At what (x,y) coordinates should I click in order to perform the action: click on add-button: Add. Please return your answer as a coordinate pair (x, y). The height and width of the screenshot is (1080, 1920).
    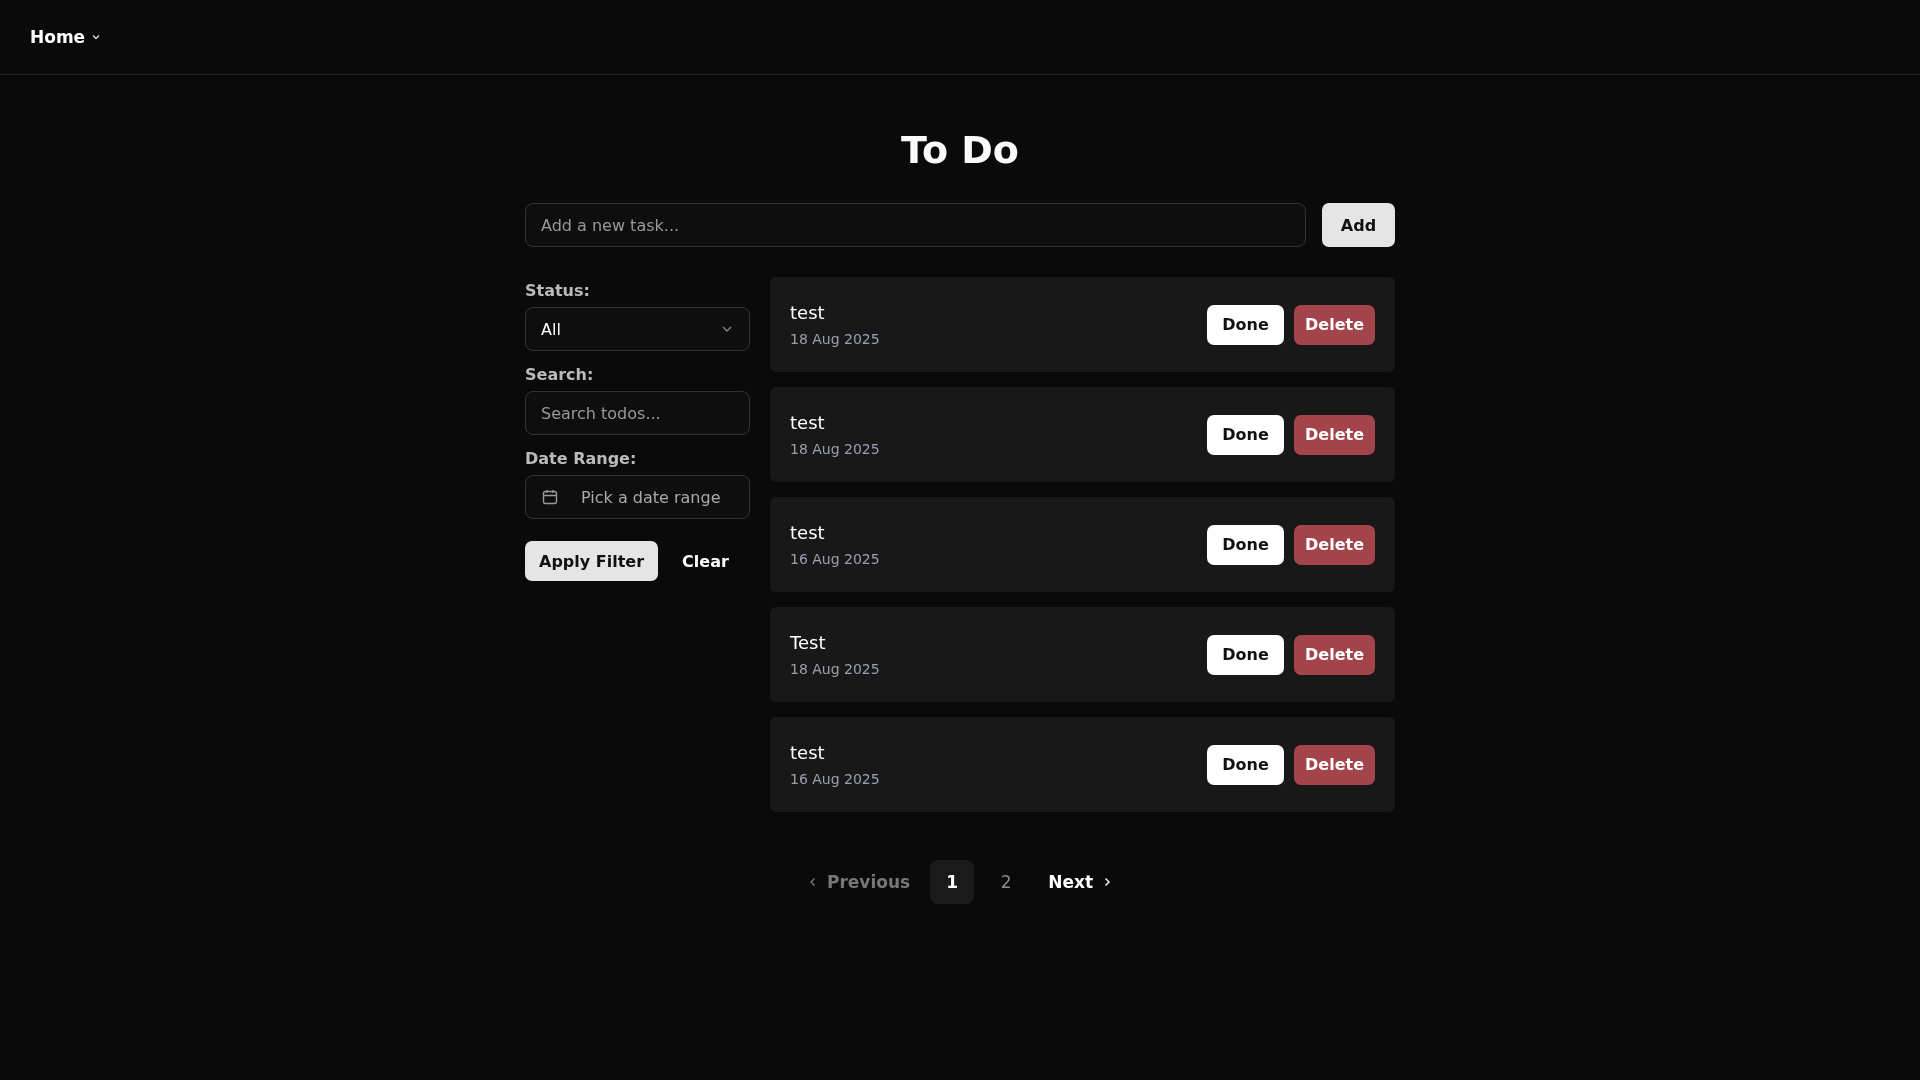
    Looking at the image, I should click on (1358, 225).